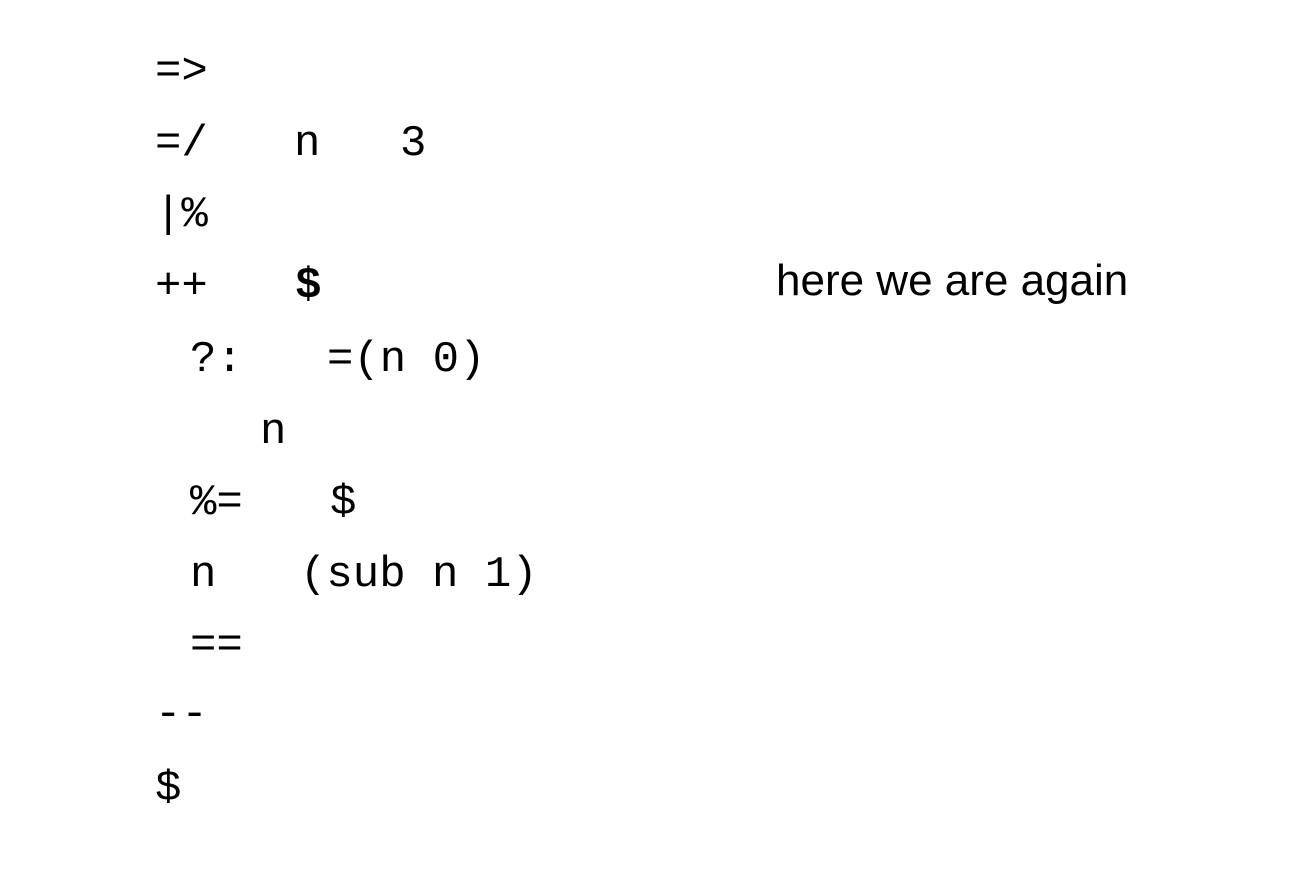 This screenshot has width=1310, height=874. Describe the element at coordinates (181, 72) in the screenshot. I see `code-token: =>` at that location.